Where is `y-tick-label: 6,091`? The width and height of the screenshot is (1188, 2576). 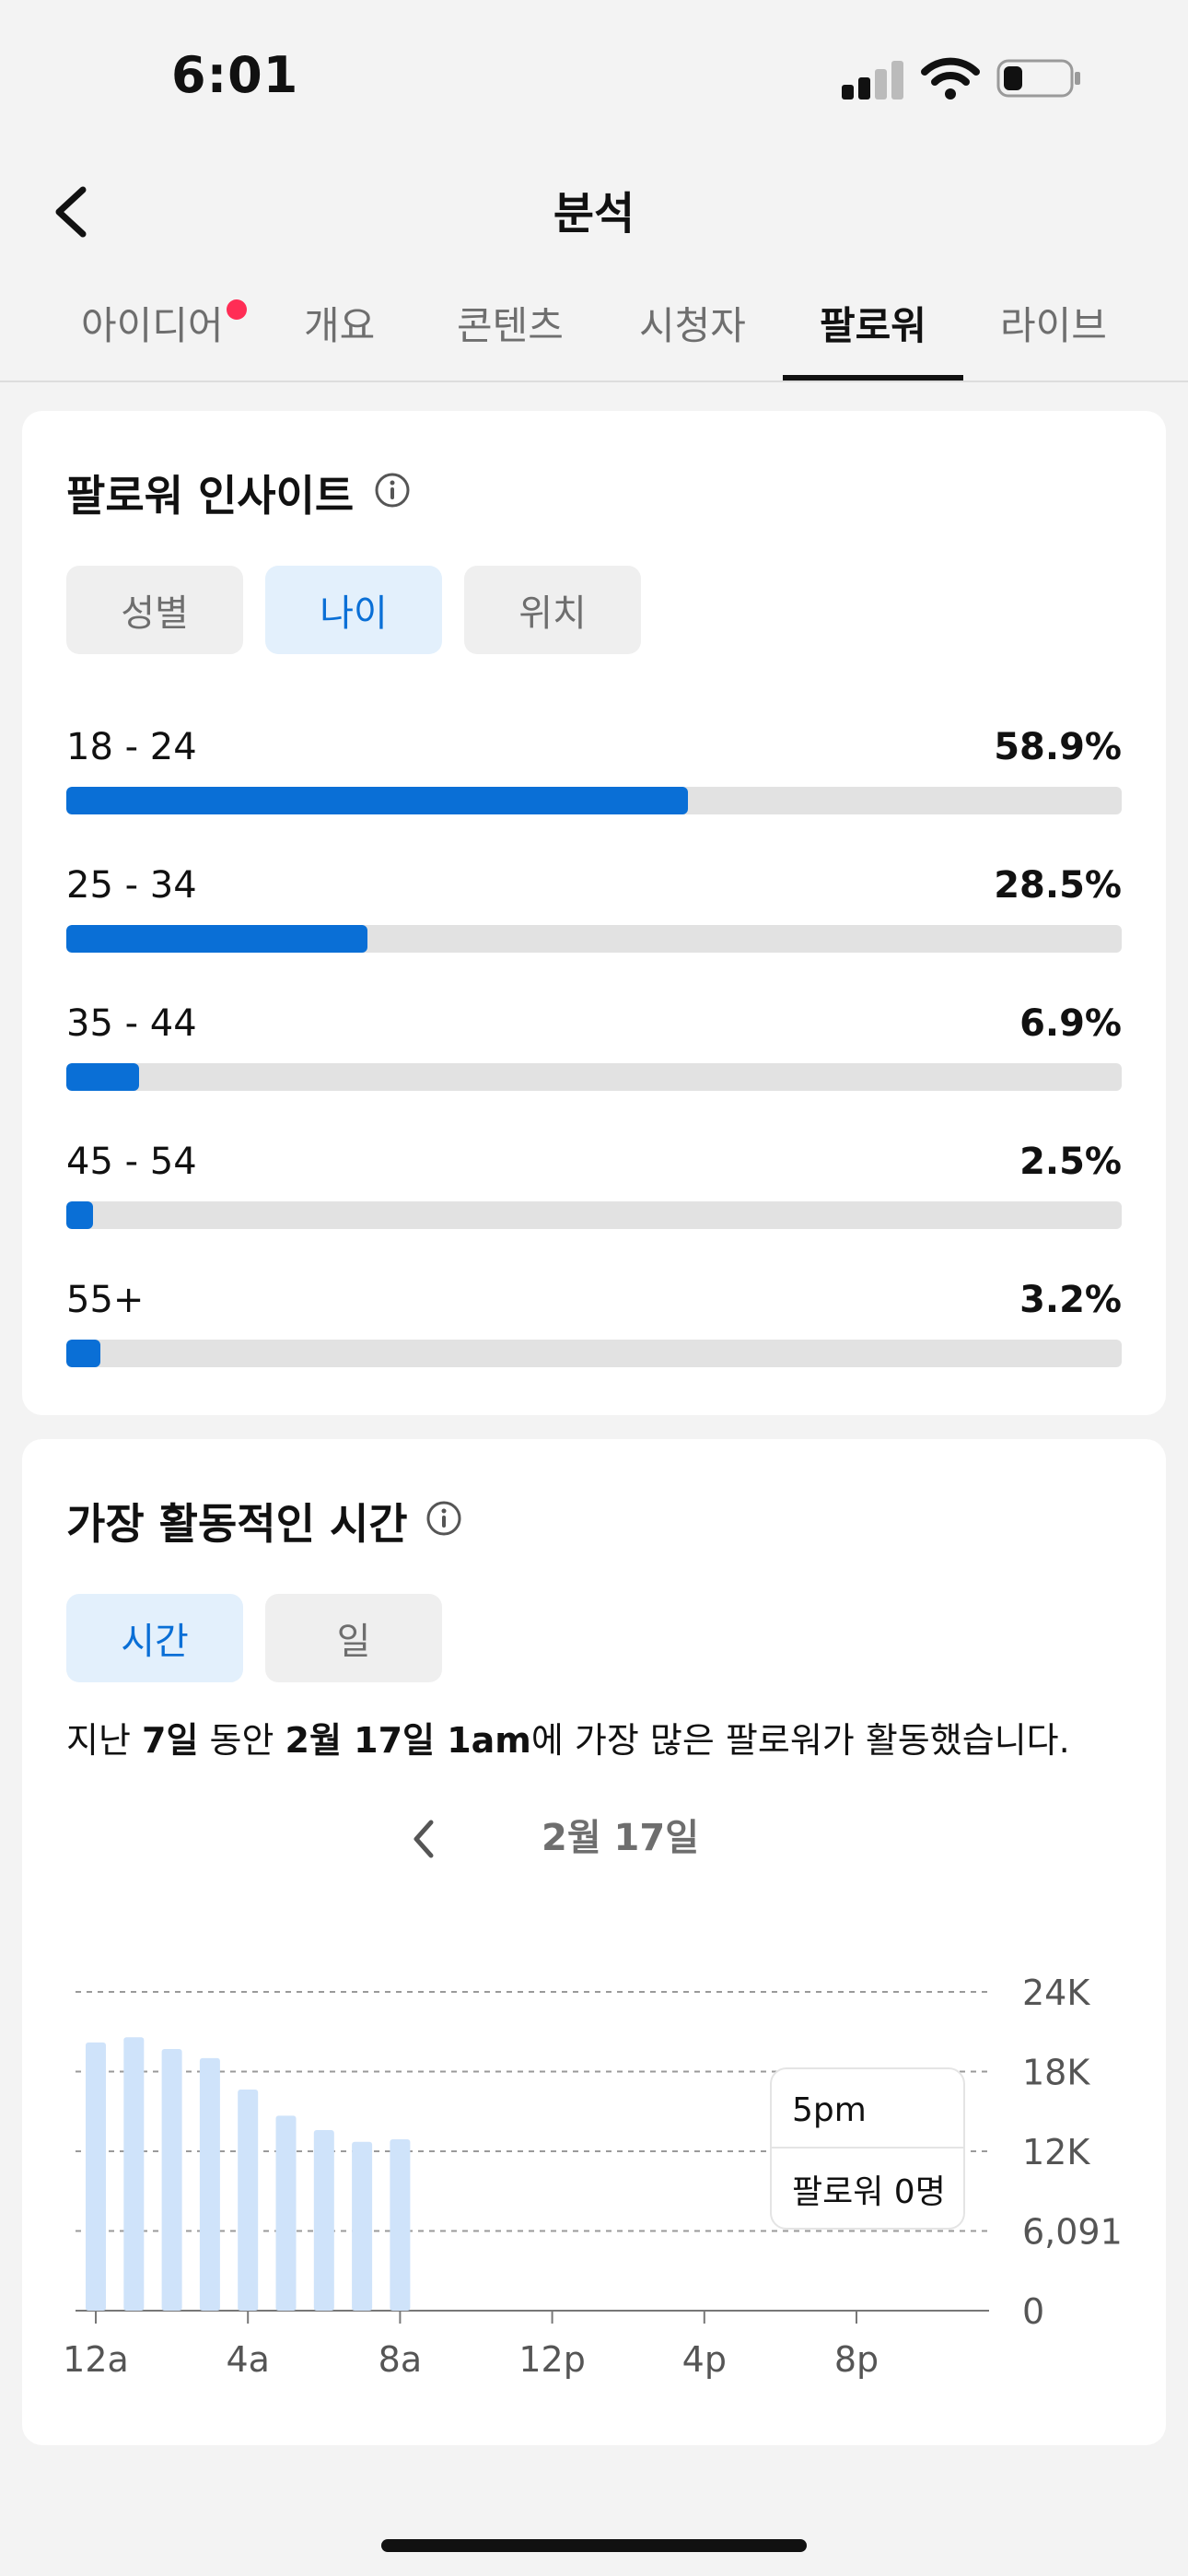
y-tick-label: 6,091 is located at coordinates (1072, 2232).